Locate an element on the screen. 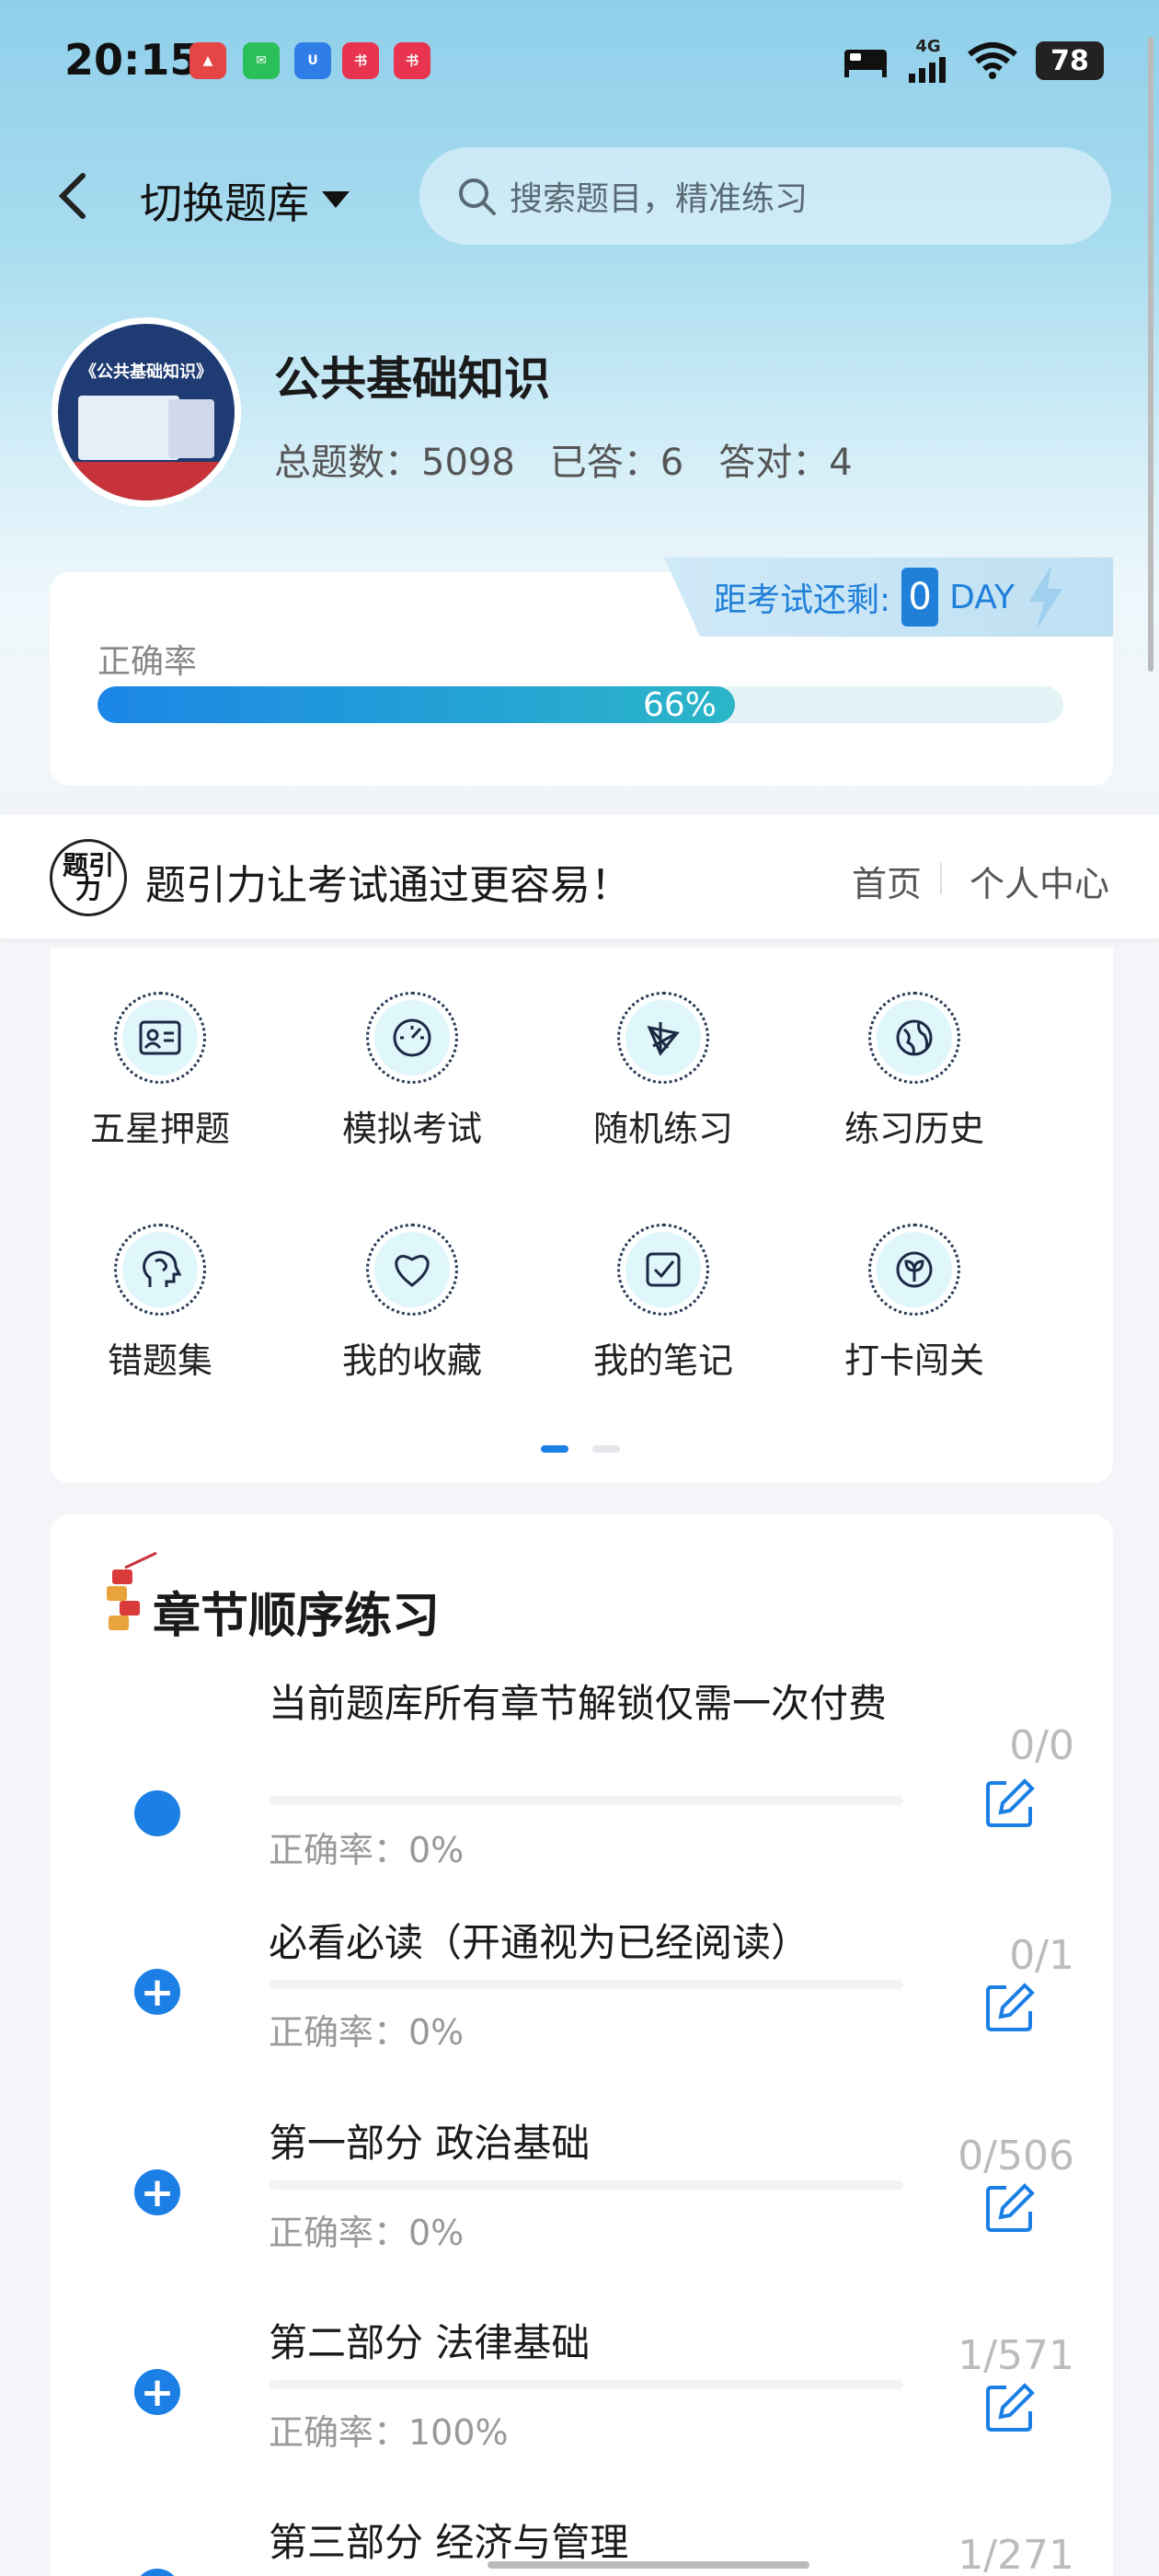  chapter-name: 第二部分 法律基础 is located at coordinates (430, 2342).